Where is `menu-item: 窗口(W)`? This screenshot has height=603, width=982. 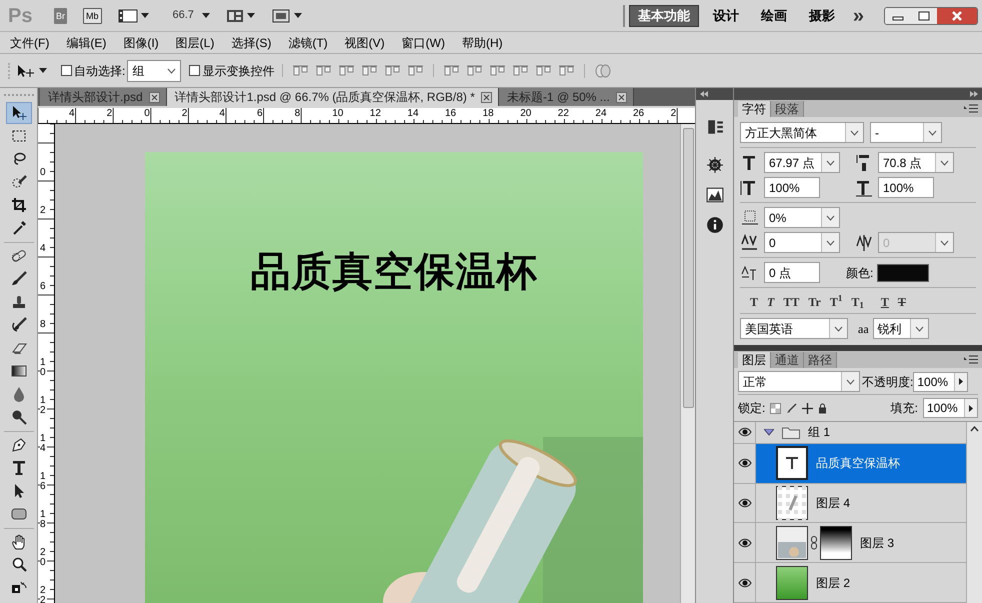
menu-item: 窗口(W) is located at coordinates (423, 43).